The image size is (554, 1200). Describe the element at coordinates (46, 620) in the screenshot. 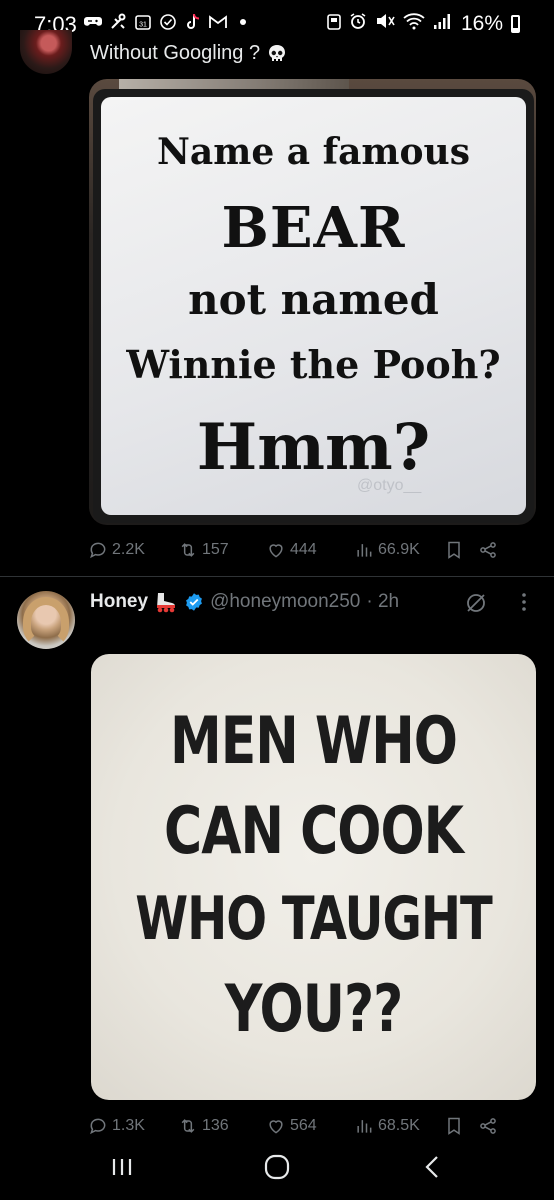

I see `tweet2-avatar` at that location.